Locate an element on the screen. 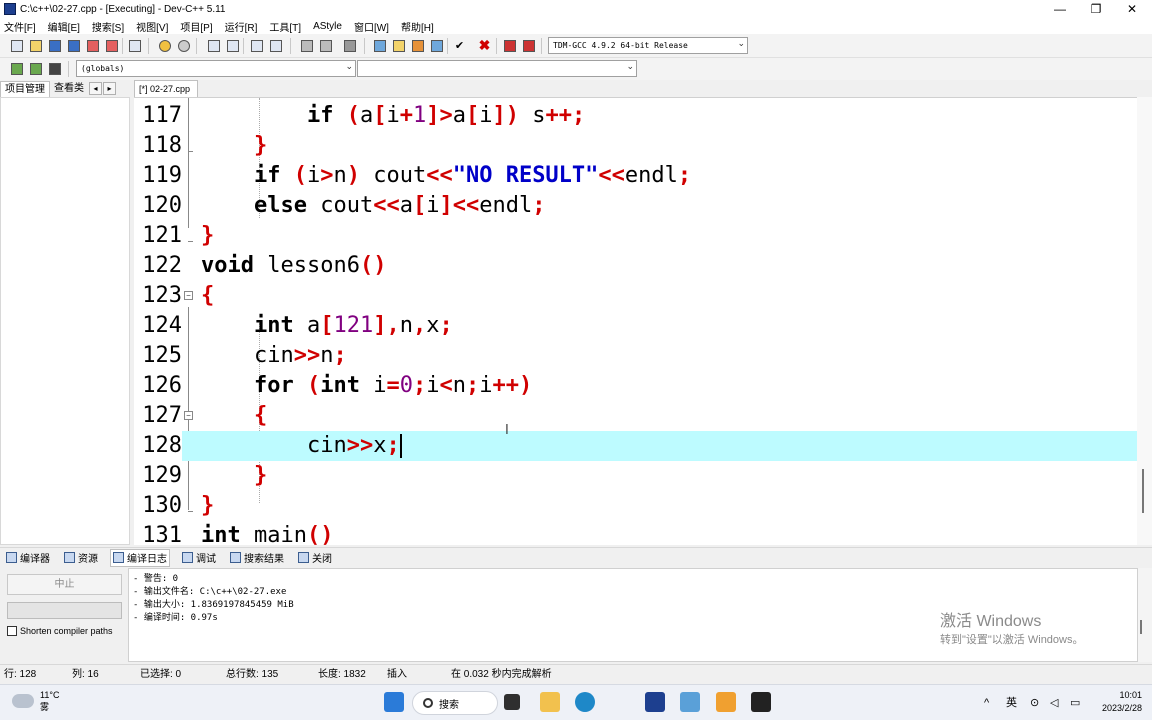 Image resolution: width=1152 pixels, height=720 pixels. close-file-icon is located at coordinates (92, 45).